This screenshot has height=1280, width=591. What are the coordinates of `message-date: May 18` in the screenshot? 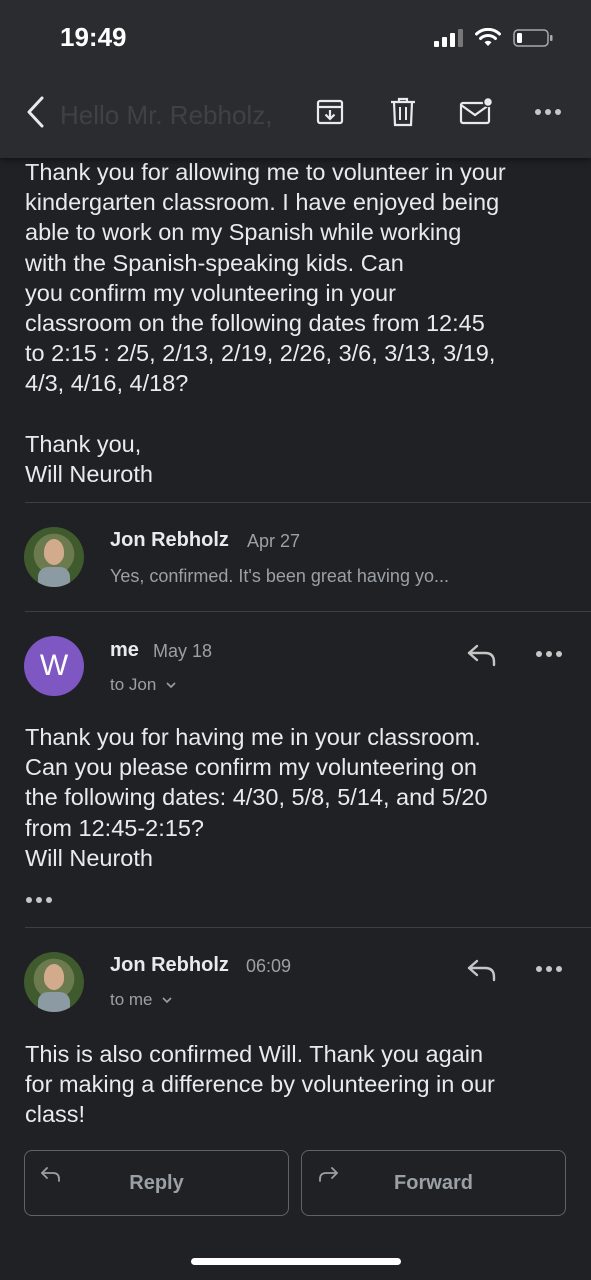 It's located at (183, 651).